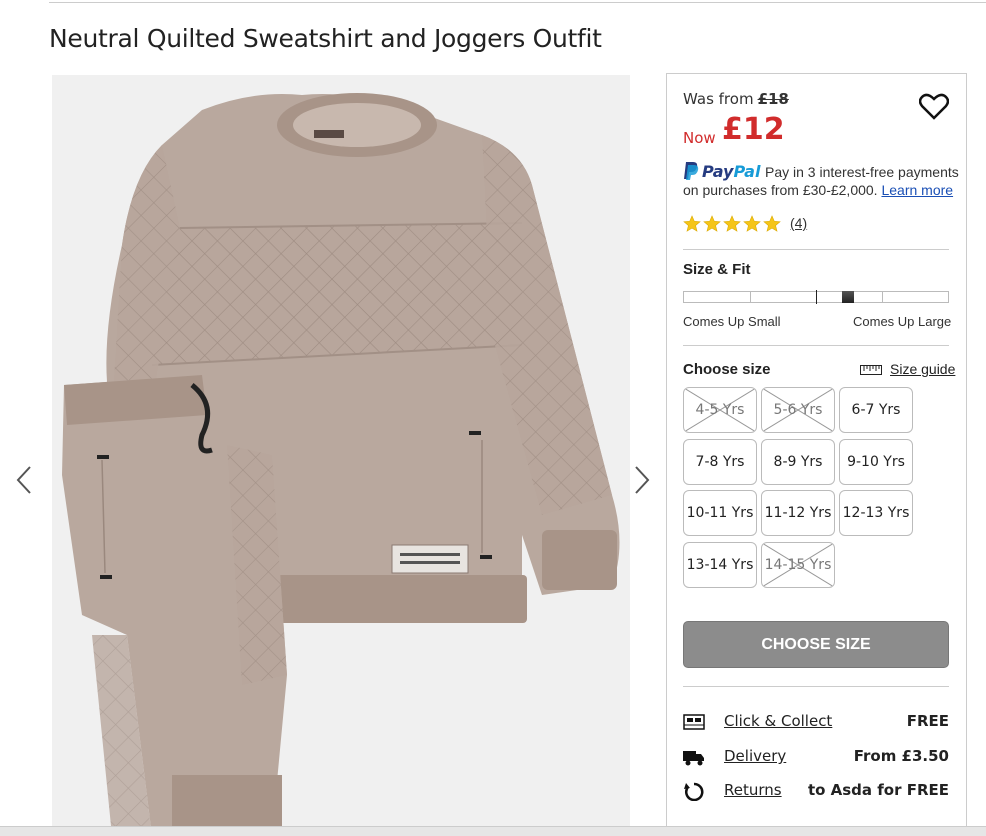 This screenshot has width=986, height=836. I want to click on paypal-info-line2: on purchases from £30-£2,000. Learn more, so click(818, 190).